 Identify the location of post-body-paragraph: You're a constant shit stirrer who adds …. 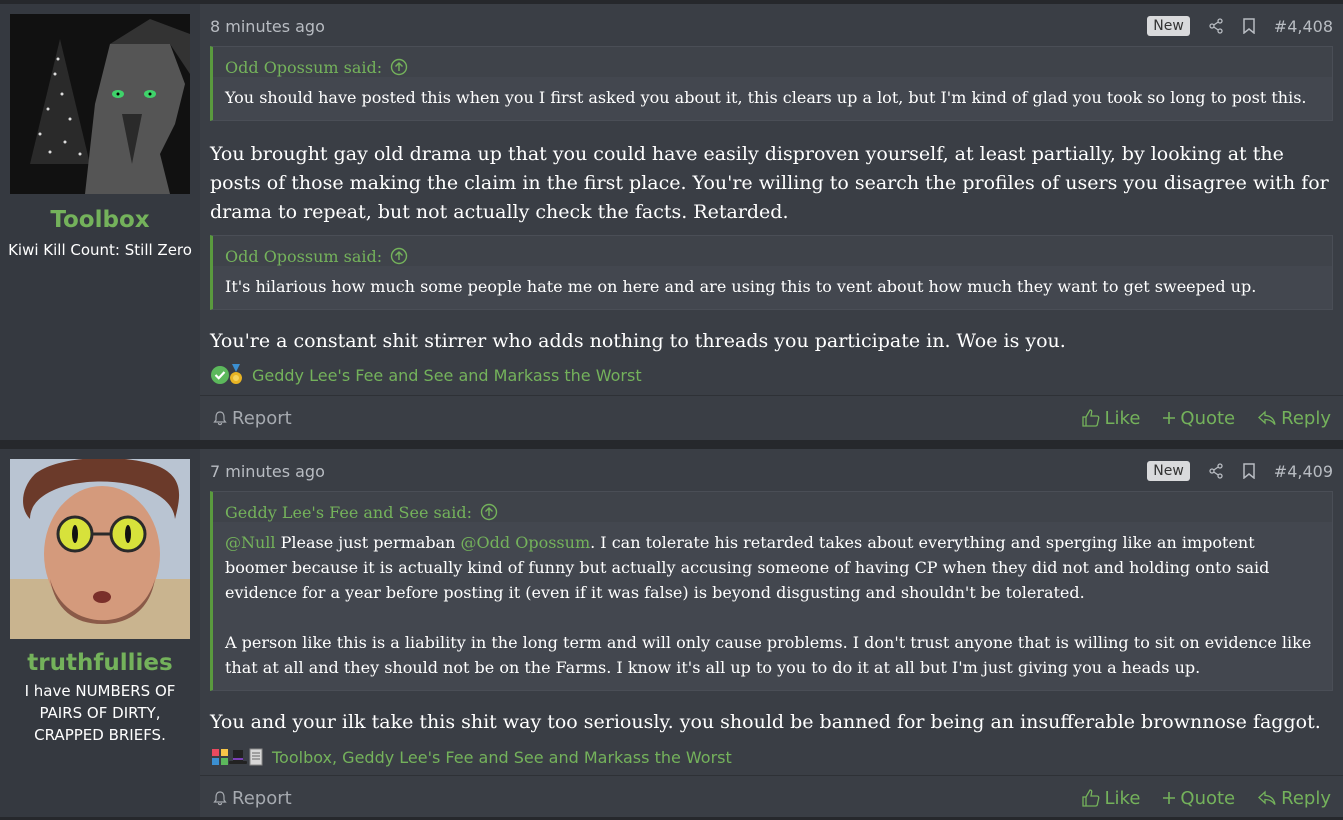
(638, 341).